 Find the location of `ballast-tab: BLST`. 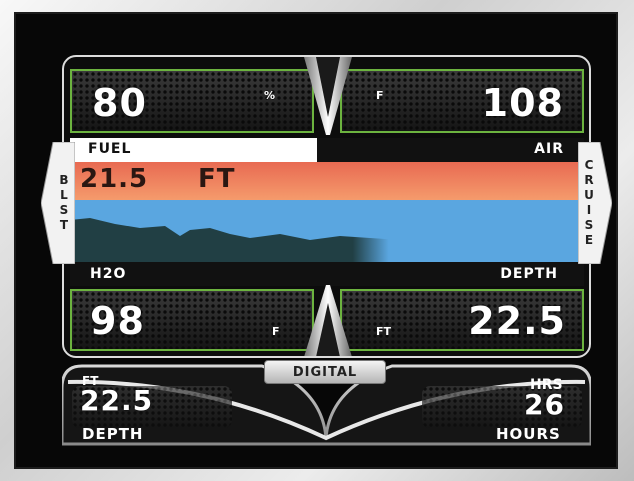

ballast-tab: BLST is located at coordinates (58, 203).